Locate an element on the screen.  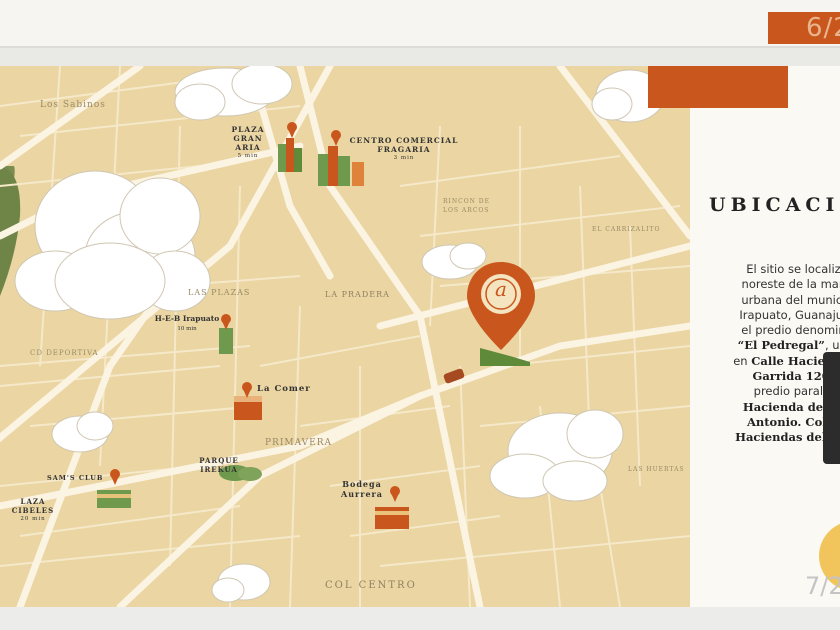
place-centro-fragaria: CENTRO COMERCIAL FRAGARIA 3 min is located at coordinates (404, 149).